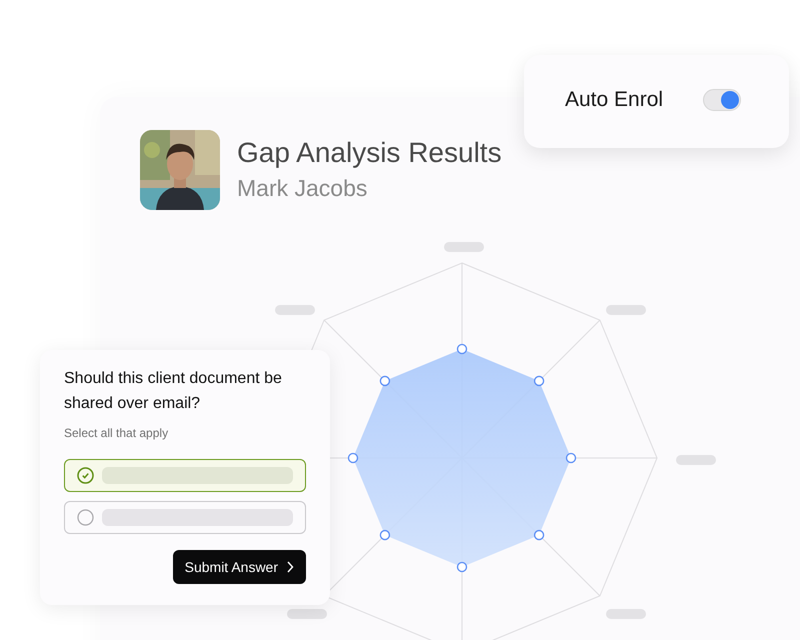 Image resolution: width=800 pixels, height=640 pixels. Describe the element at coordinates (239, 567) in the screenshot. I see `submit-button: Submit Answer` at that location.